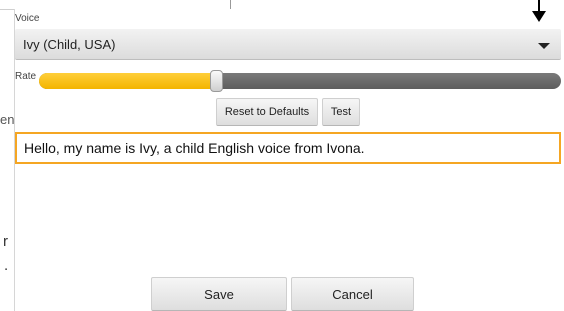 This screenshot has height=311, width=564. I want to click on cancel-label: Cancel, so click(352, 294).